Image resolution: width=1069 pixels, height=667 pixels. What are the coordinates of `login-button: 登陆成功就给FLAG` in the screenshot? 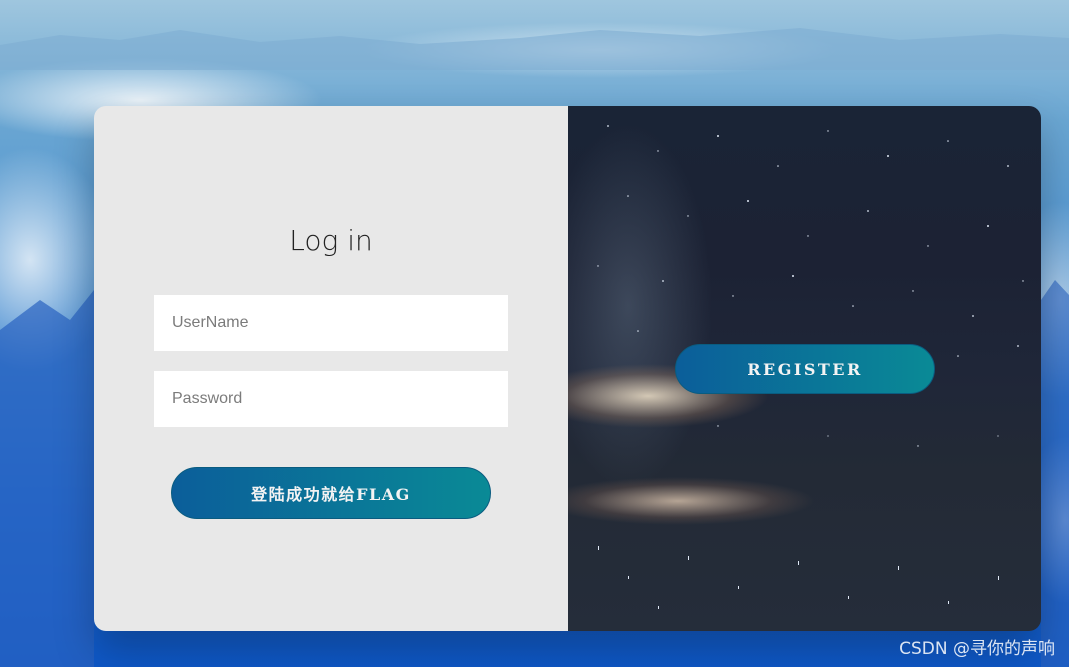 It's located at (331, 493).